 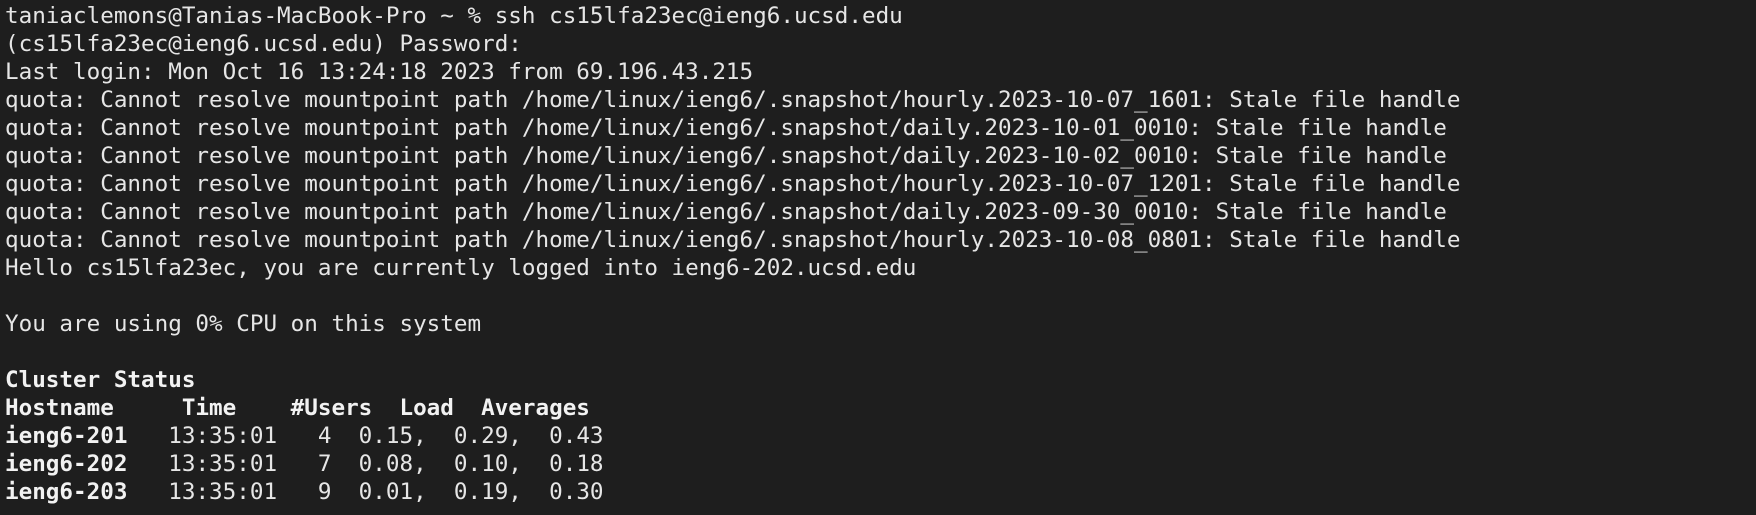 I want to click on password-prompt: (cs15lfa23ec@ieng6.ucsd.edu) Password:, so click(x=263, y=44).